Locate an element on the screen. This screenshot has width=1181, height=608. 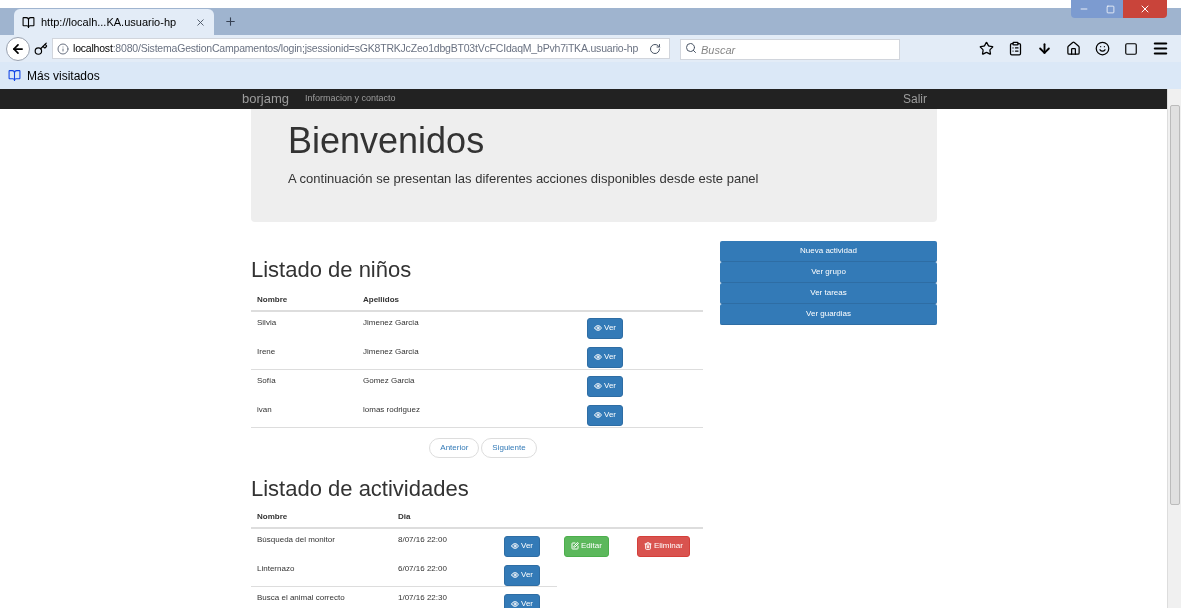
search-icon is located at coordinates (691, 47).